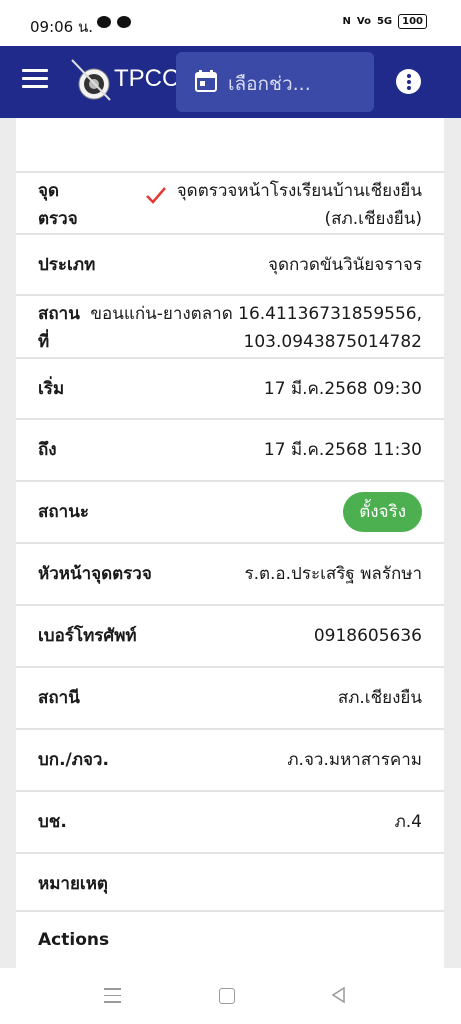 The height and width of the screenshot is (1024, 461). What do you see at coordinates (35, 81) in the screenshot?
I see `menu-icon` at bounding box center [35, 81].